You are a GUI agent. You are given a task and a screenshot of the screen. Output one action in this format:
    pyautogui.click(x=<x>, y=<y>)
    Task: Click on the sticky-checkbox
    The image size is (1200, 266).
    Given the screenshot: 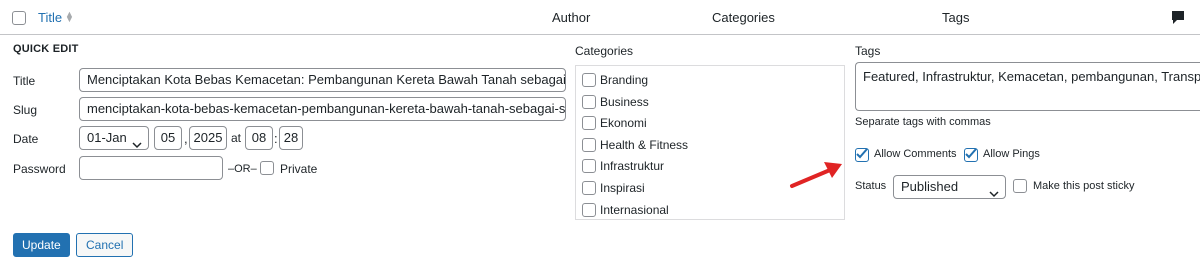 What is the action you would take?
    pyautogui.click(x=1020, y=186)
    